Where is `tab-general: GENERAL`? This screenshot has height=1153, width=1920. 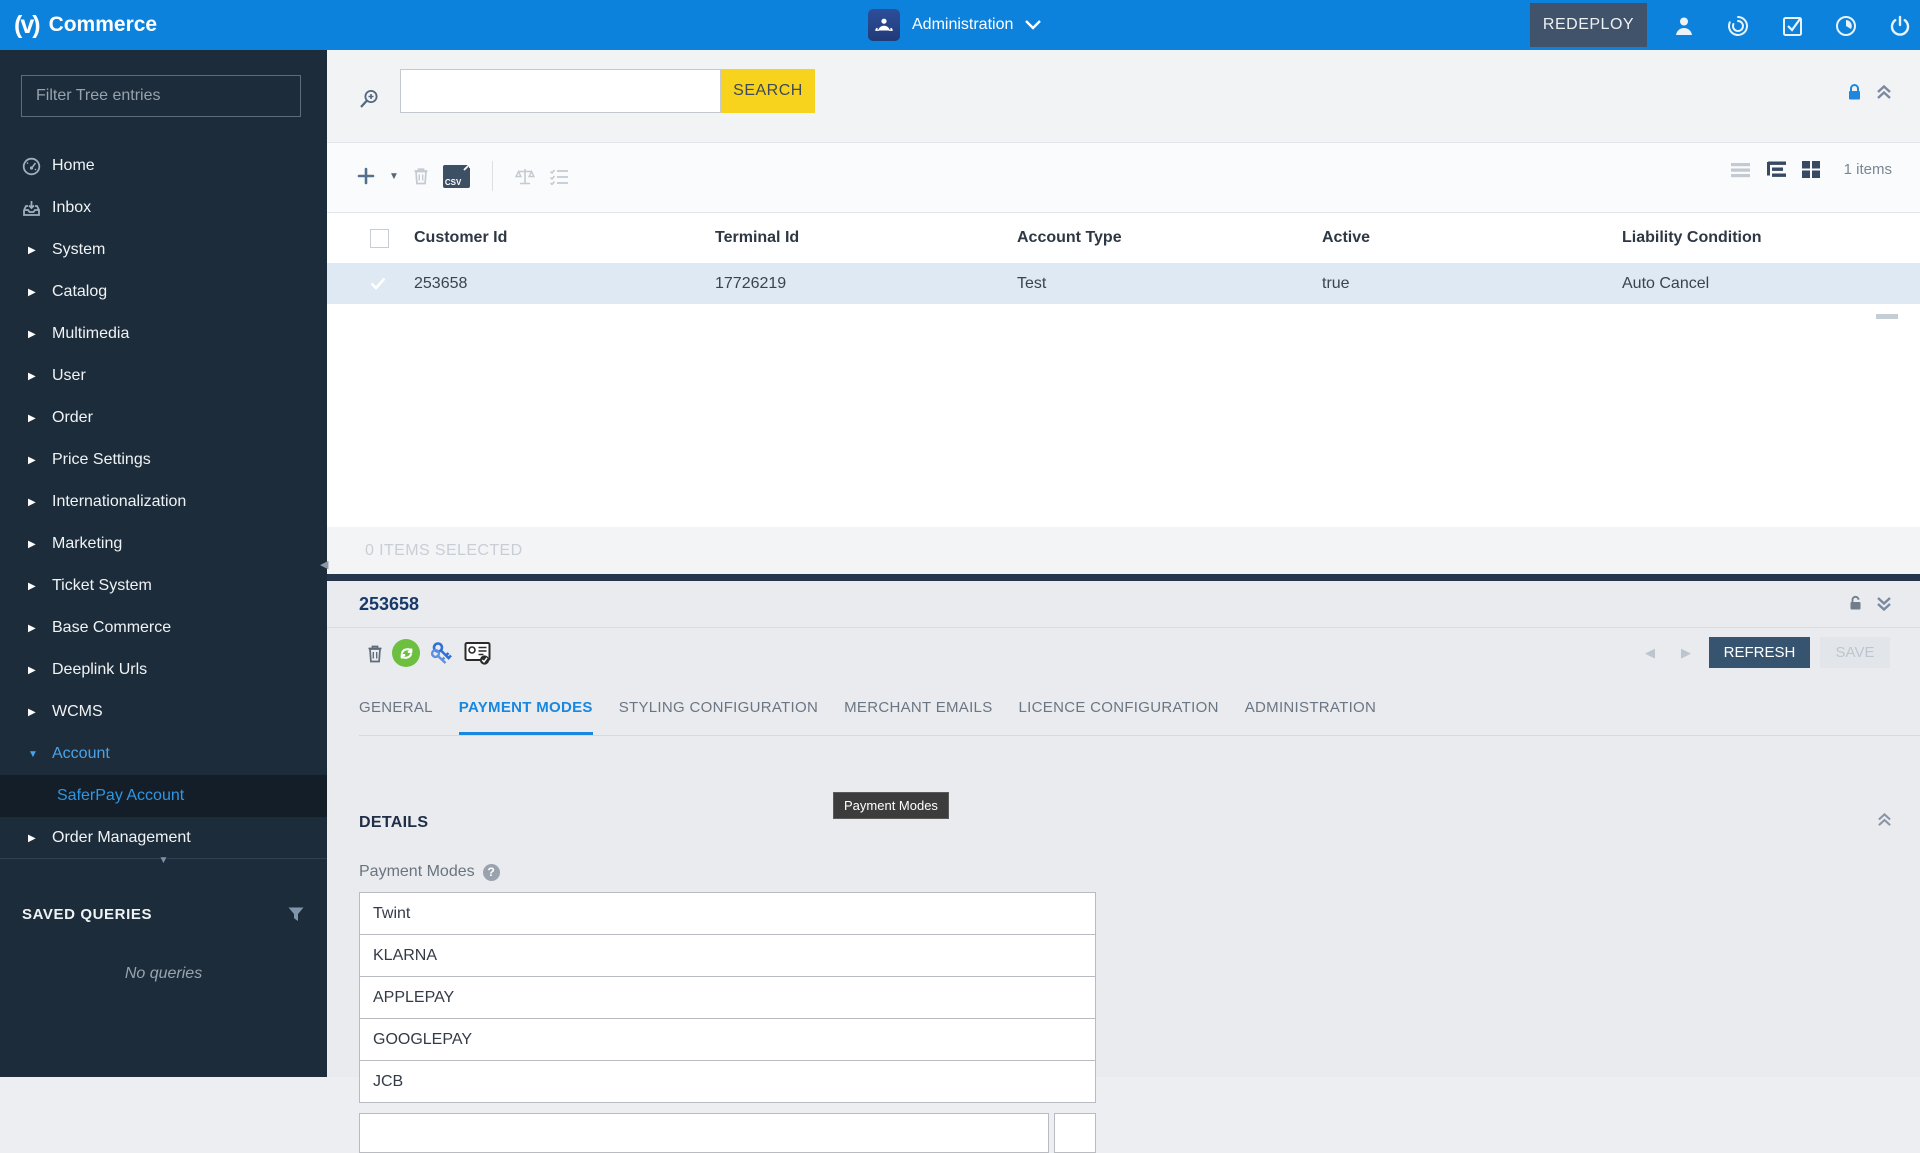
tab-general: GENERAL is located at coordinates (396, 717).